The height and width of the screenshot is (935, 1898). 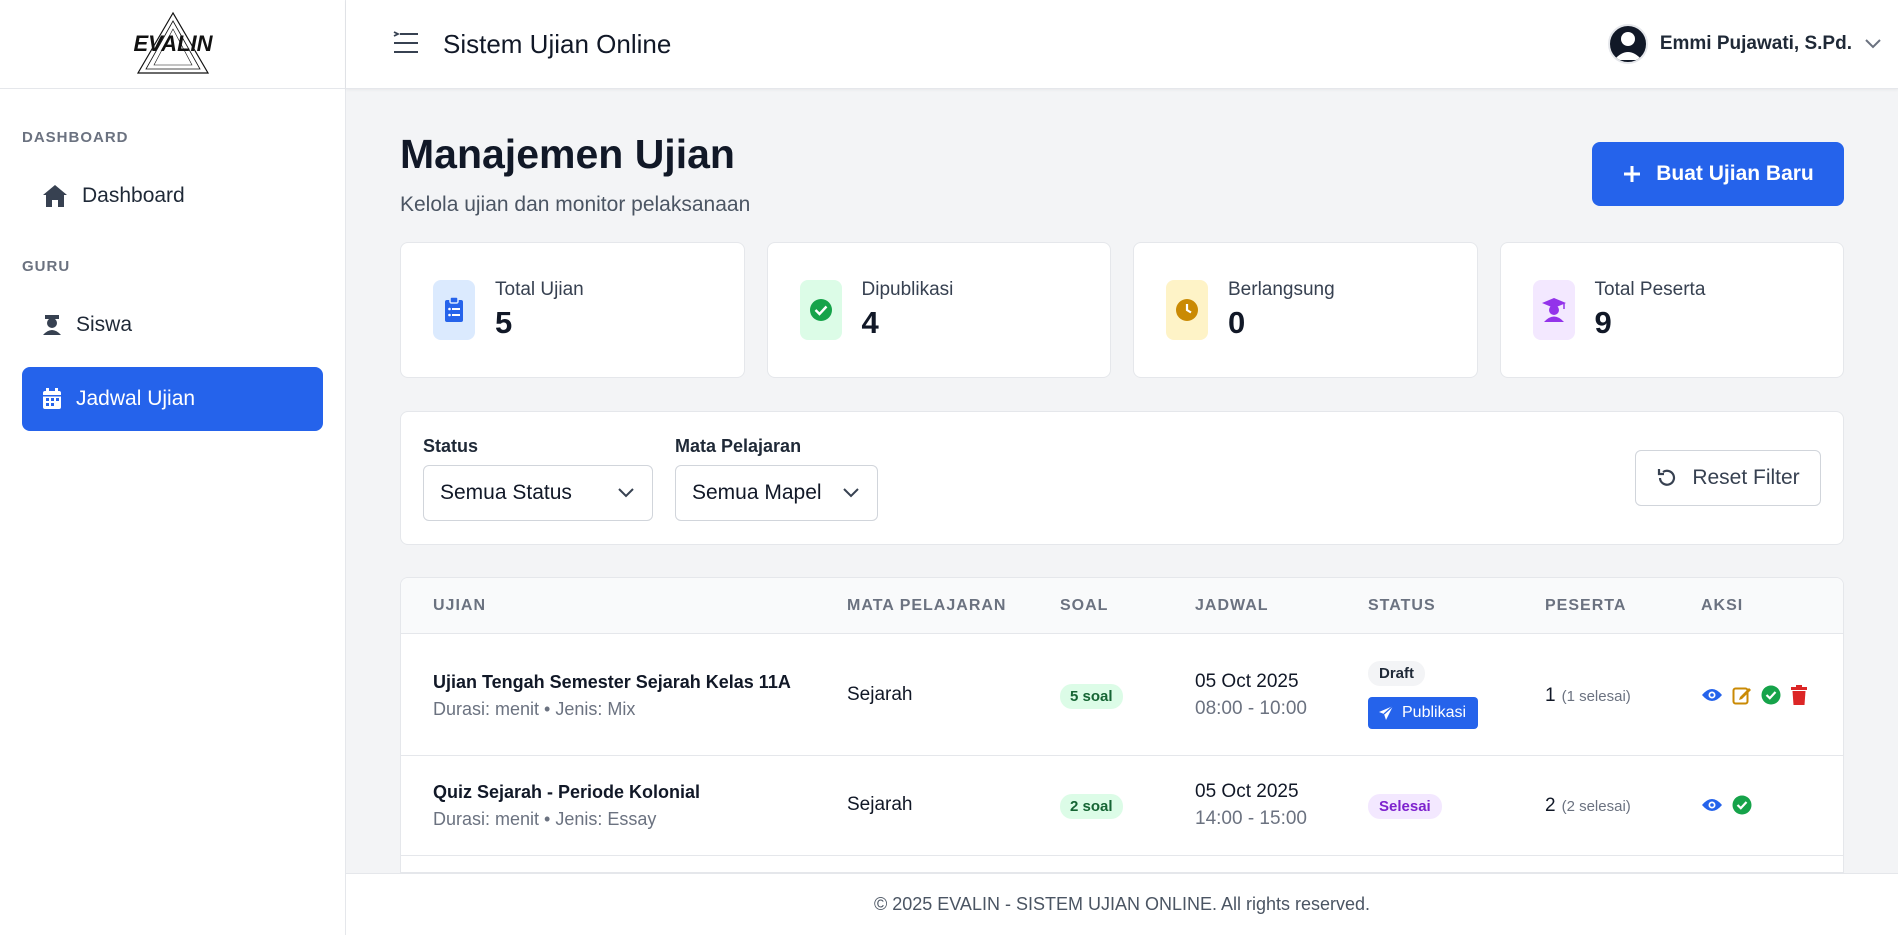 I want to click on stat-label: Total Peserta, so click(x=1650, y=289).